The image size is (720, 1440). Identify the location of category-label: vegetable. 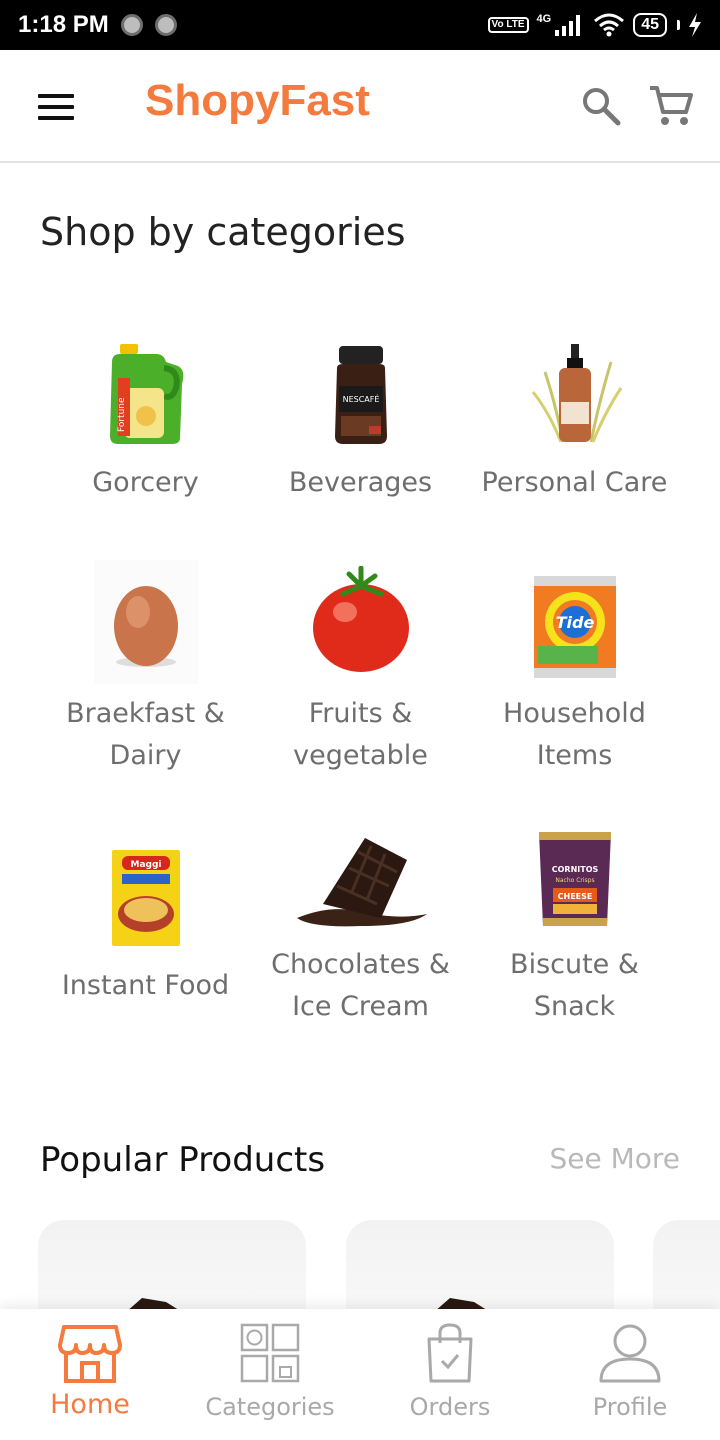
(360, 755).